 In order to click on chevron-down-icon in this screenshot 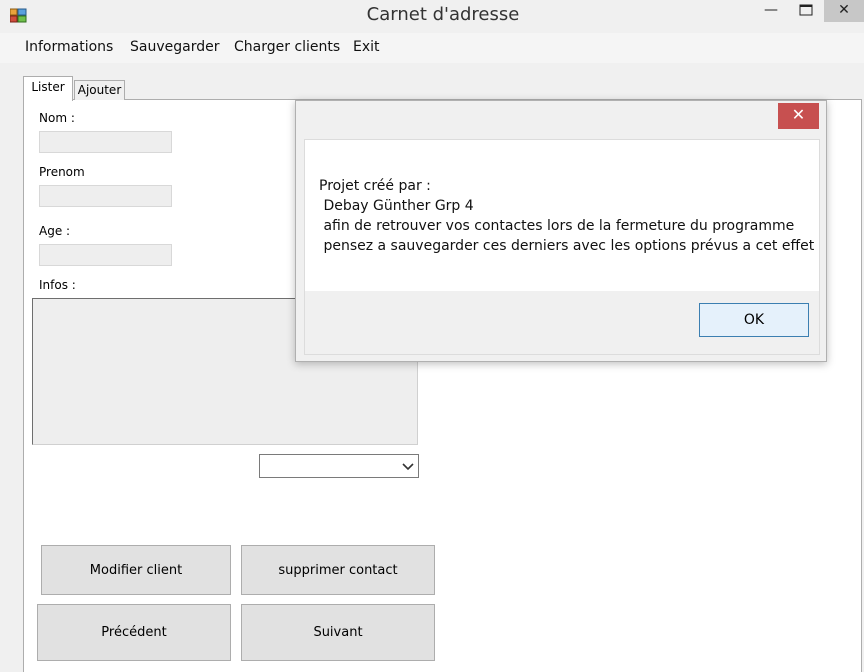, I will do `click(408, 467)`.